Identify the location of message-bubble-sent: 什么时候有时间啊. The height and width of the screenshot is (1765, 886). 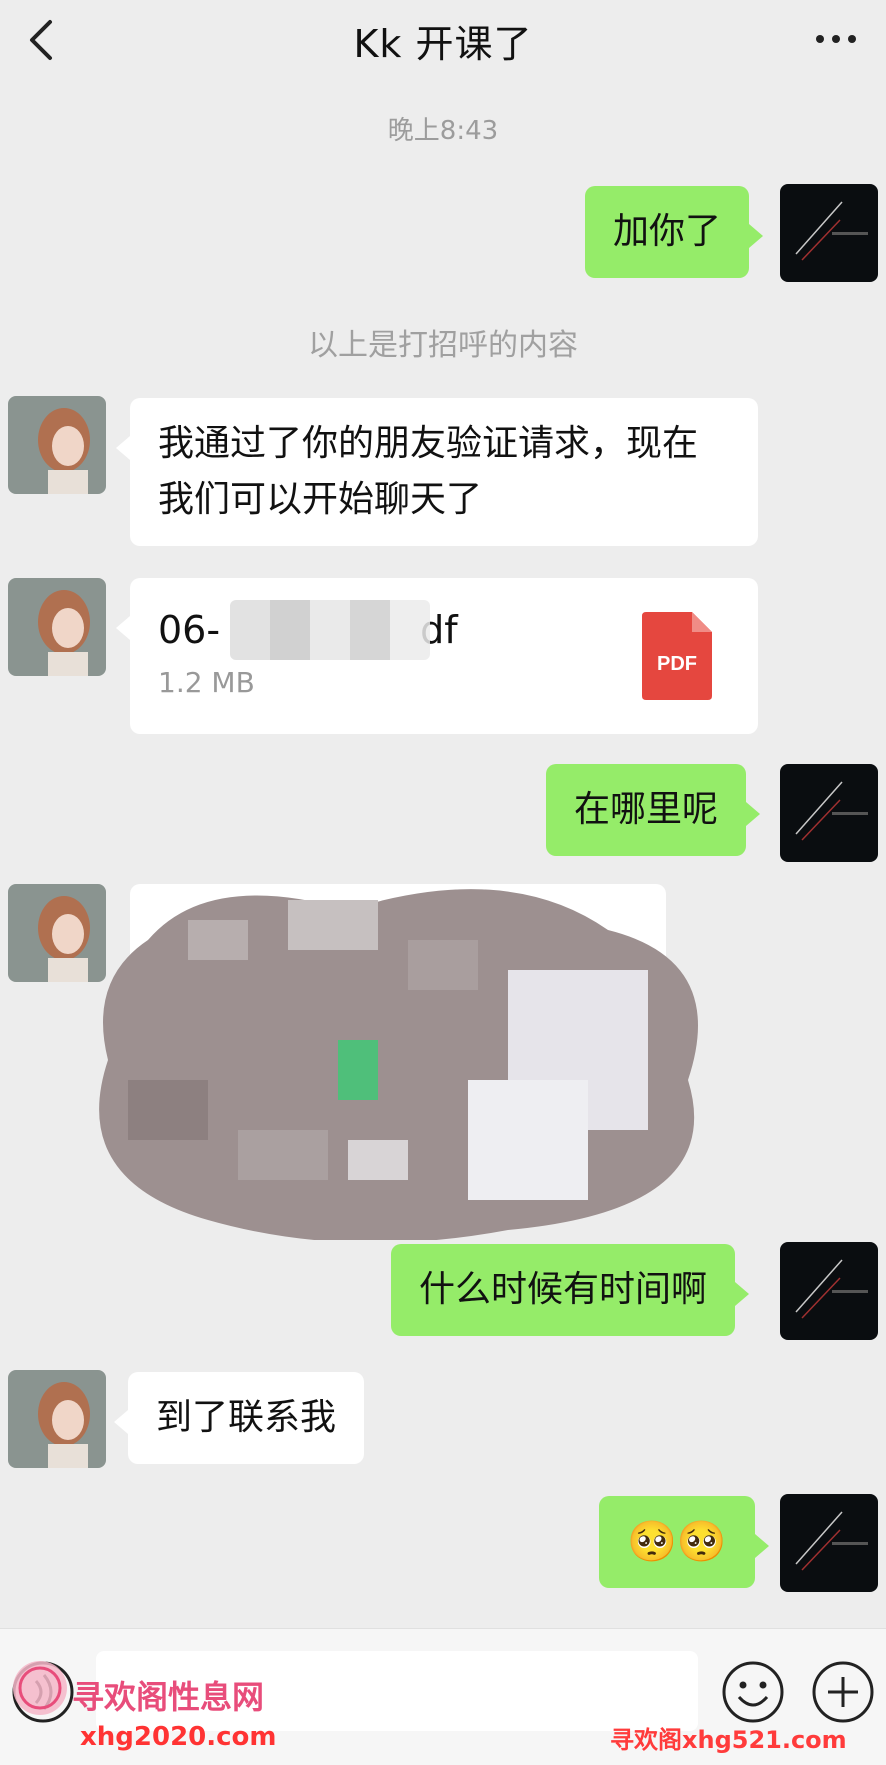
(570, 1290).